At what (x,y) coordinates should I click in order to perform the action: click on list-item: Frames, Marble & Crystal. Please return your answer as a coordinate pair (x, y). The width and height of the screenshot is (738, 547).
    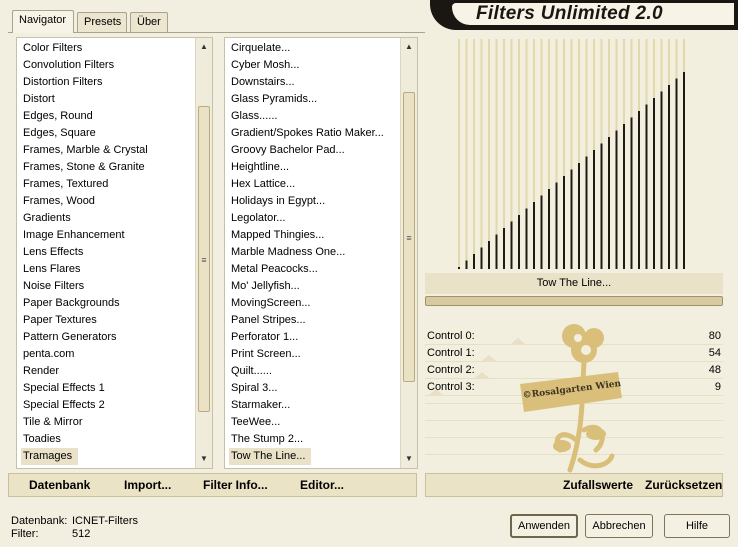
    Looking at the image, I should click on (114, 150).